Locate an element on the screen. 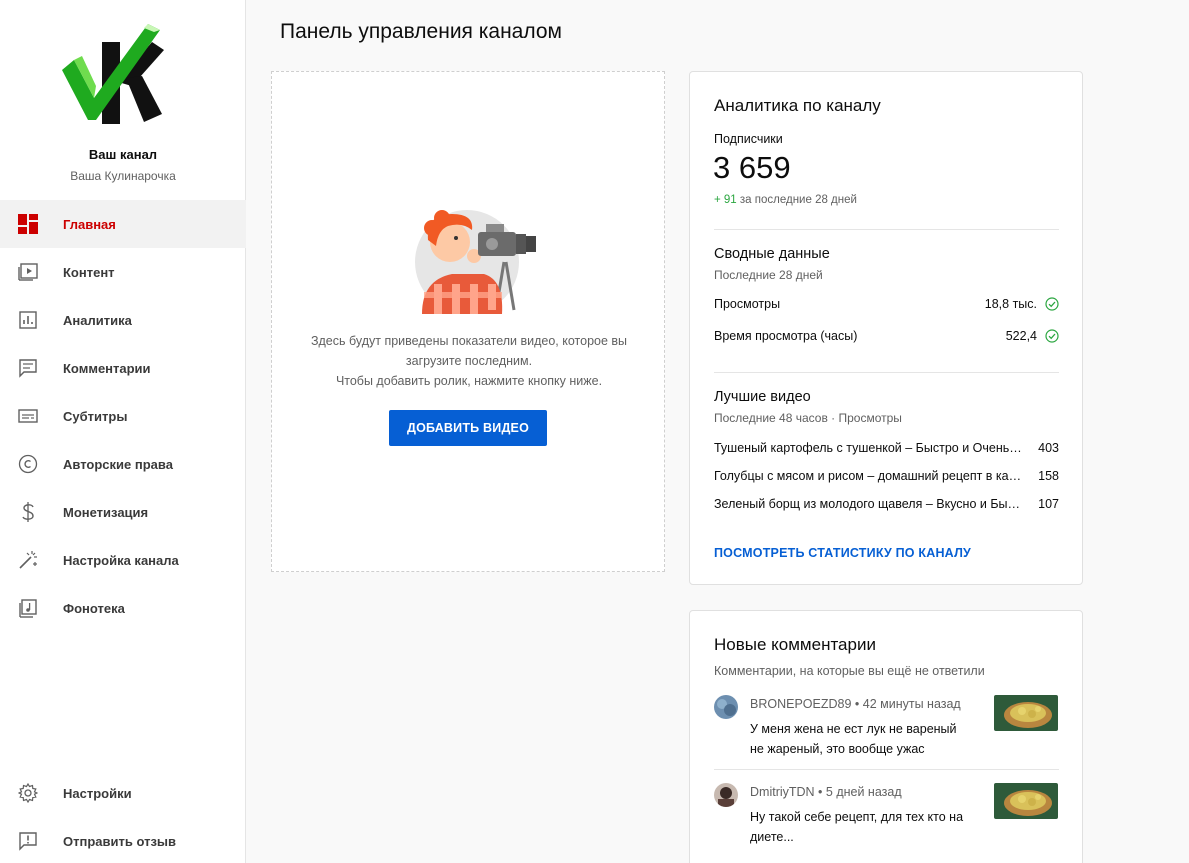 The width and height of the screenshot is (1189, 863). channel-name: Ваша Кулинарочка is located at coordinates (123, 176).